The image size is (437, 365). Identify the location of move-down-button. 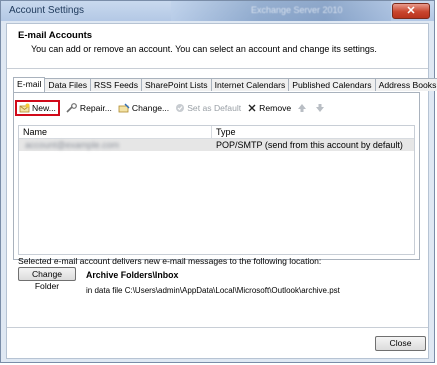
(321, 108).